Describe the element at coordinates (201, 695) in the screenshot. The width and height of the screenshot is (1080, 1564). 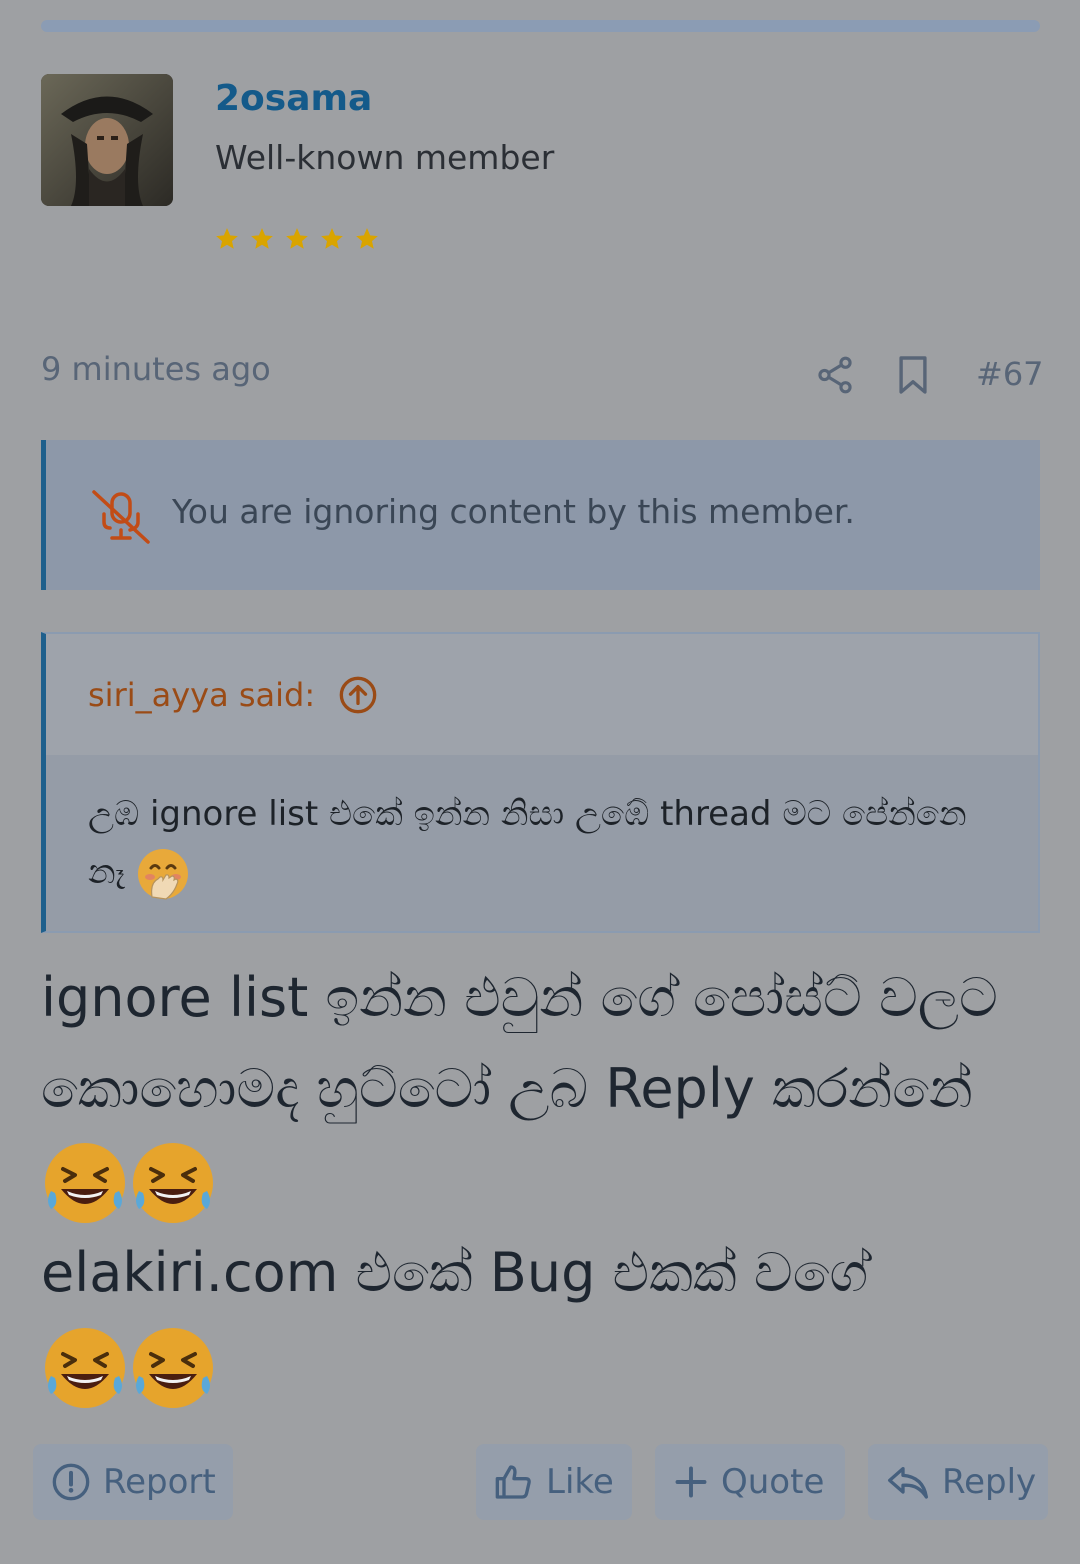
I see `quote-author: siri_ayya said:` at that location.